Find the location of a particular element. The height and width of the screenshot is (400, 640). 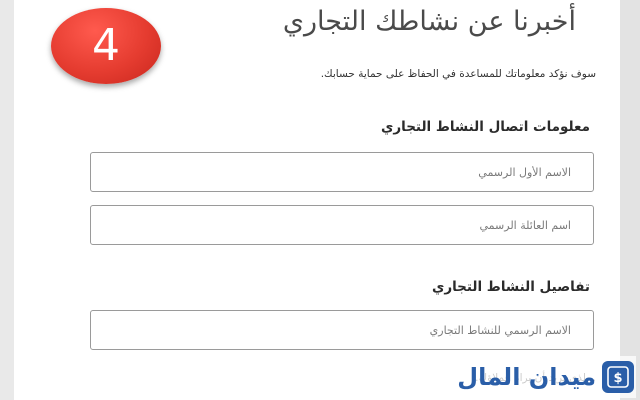

left-edge-strip is located at coordinates (7, 200).